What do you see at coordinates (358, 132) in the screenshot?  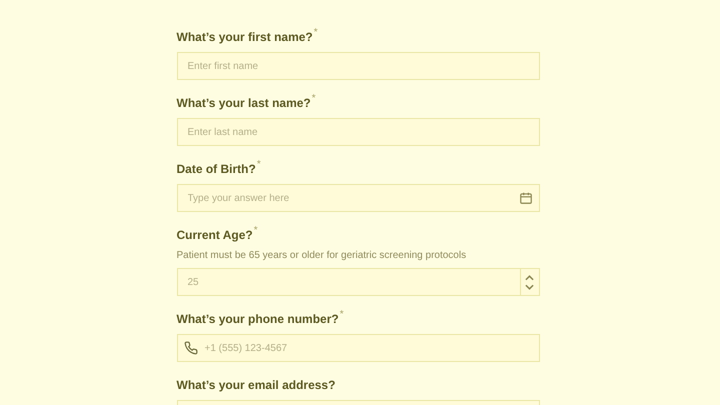 I see `text-field: Enter last name` at bounding box center [358, 132].